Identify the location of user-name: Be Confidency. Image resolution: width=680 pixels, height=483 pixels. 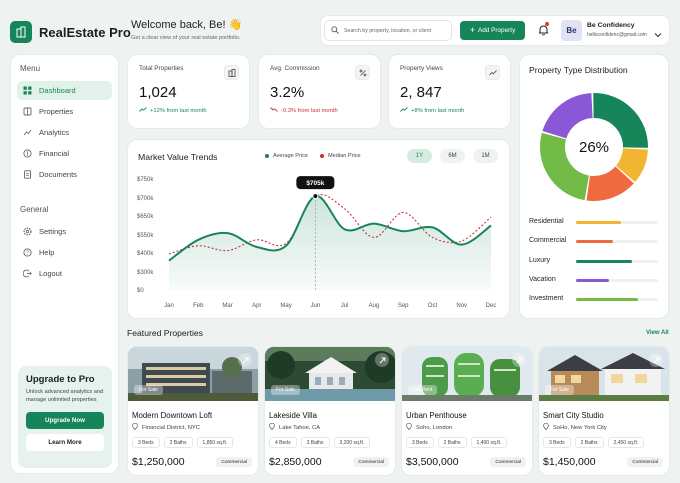
(611, 25).